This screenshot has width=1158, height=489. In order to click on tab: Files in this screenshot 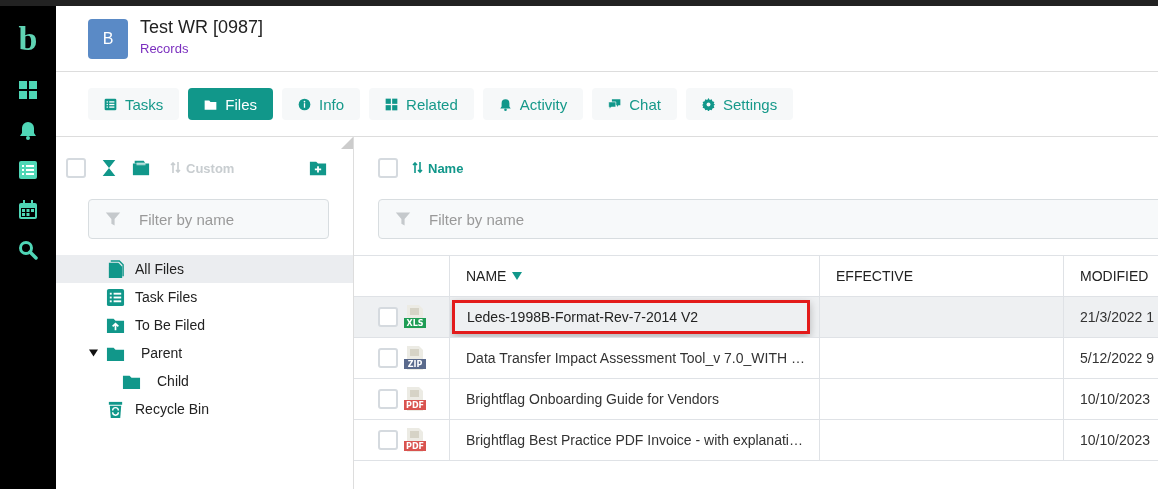, I will do `click(230, 104)`.